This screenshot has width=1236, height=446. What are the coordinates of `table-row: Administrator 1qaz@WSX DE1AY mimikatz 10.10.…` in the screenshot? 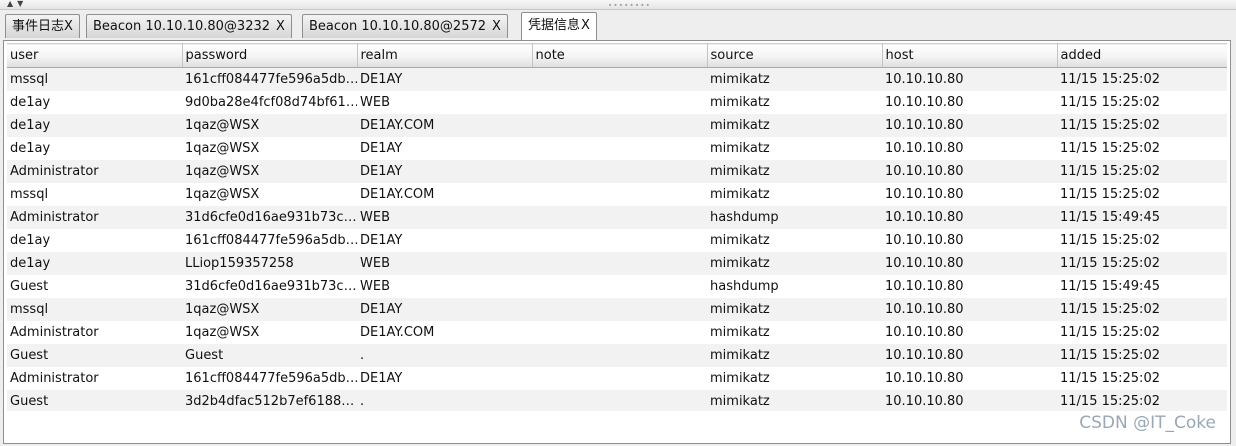 It's located at (617, 171).